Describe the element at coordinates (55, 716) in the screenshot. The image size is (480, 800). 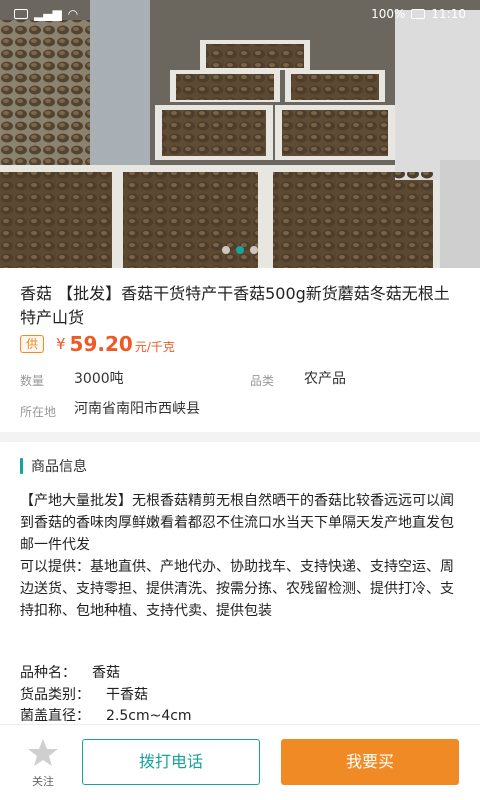
I see `spec-label: 菌盖直径：` at that location.